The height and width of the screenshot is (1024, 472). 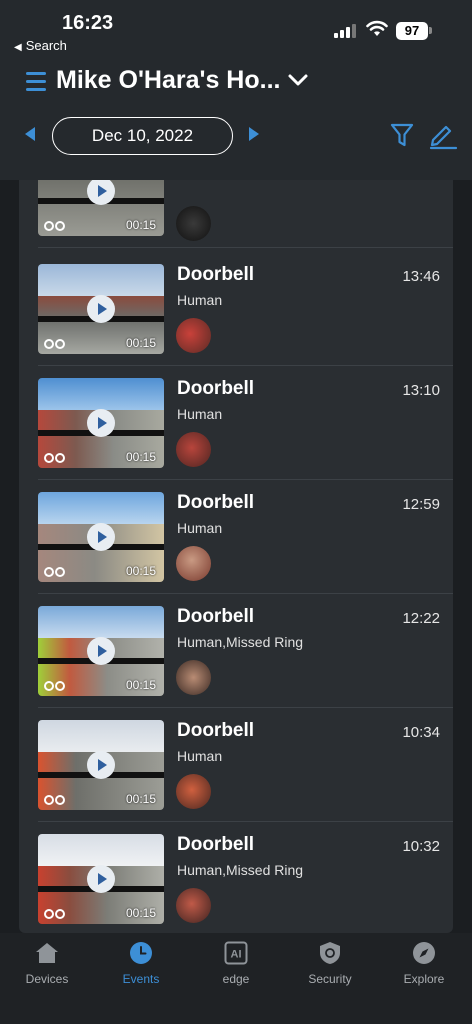 I want to click on event-time: 12:22, so click(x=421, y=618).